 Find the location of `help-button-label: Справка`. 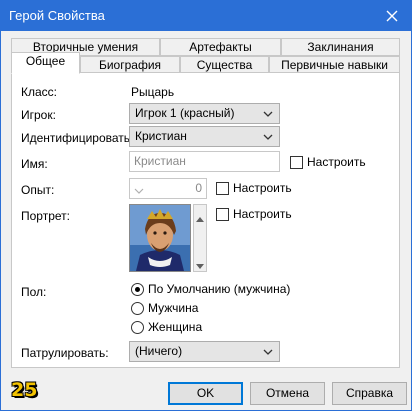

help-button-label: Справка is located at coordinates (369, 393).